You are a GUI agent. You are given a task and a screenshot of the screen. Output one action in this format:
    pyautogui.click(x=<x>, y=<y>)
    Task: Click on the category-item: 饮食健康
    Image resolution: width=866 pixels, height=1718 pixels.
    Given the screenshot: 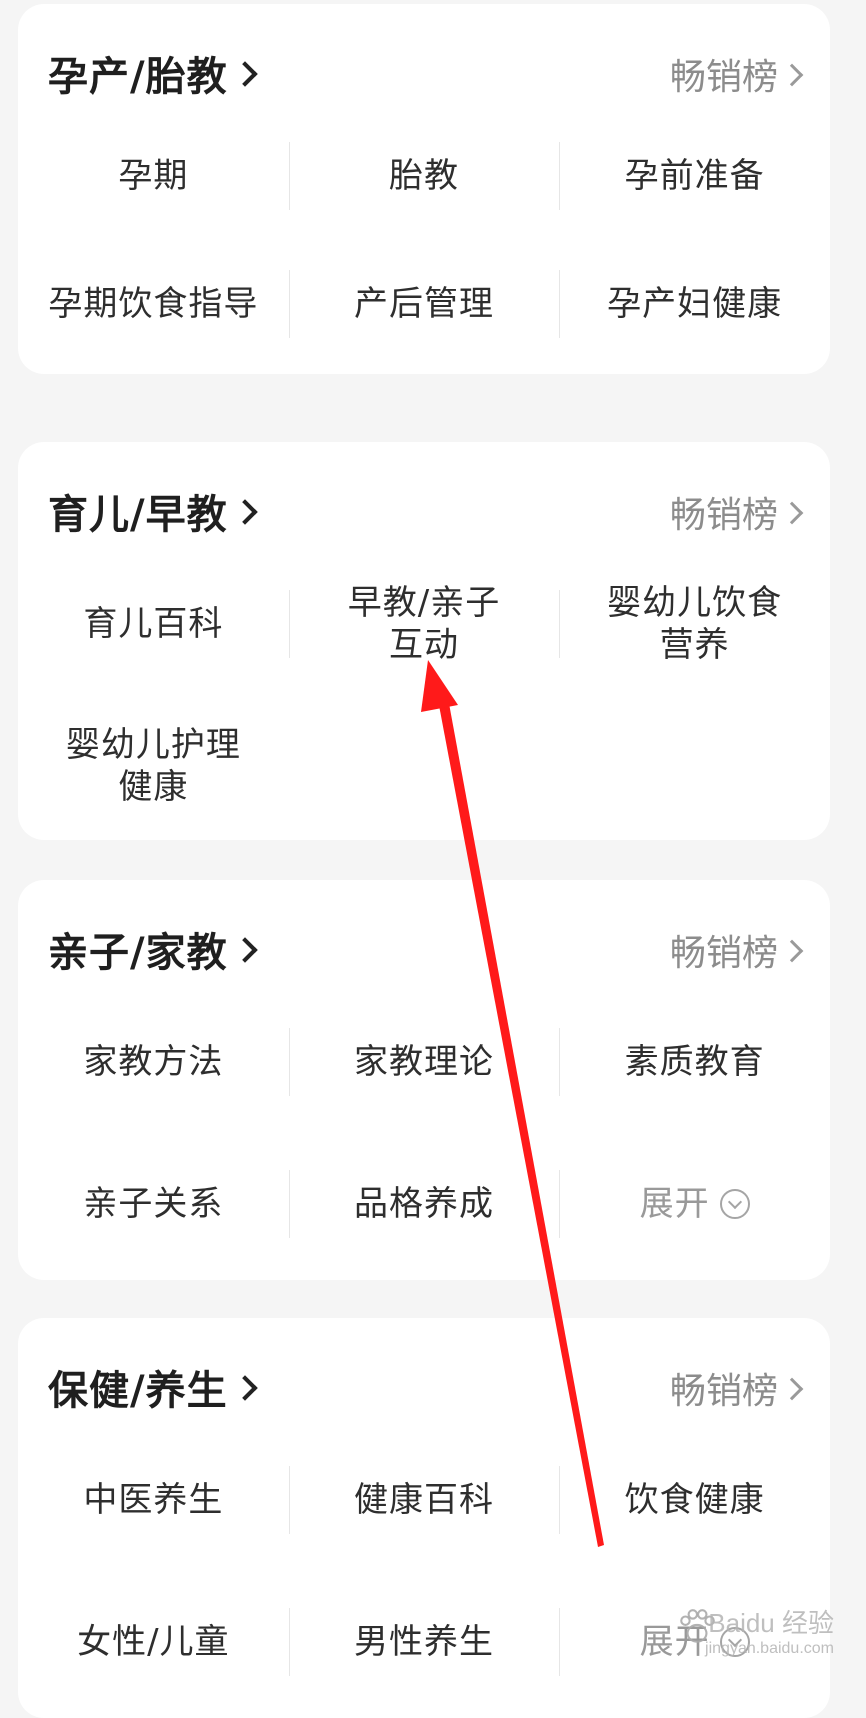 What is the action you would take?
    pyautogui.click(x=694, y=1500)
    